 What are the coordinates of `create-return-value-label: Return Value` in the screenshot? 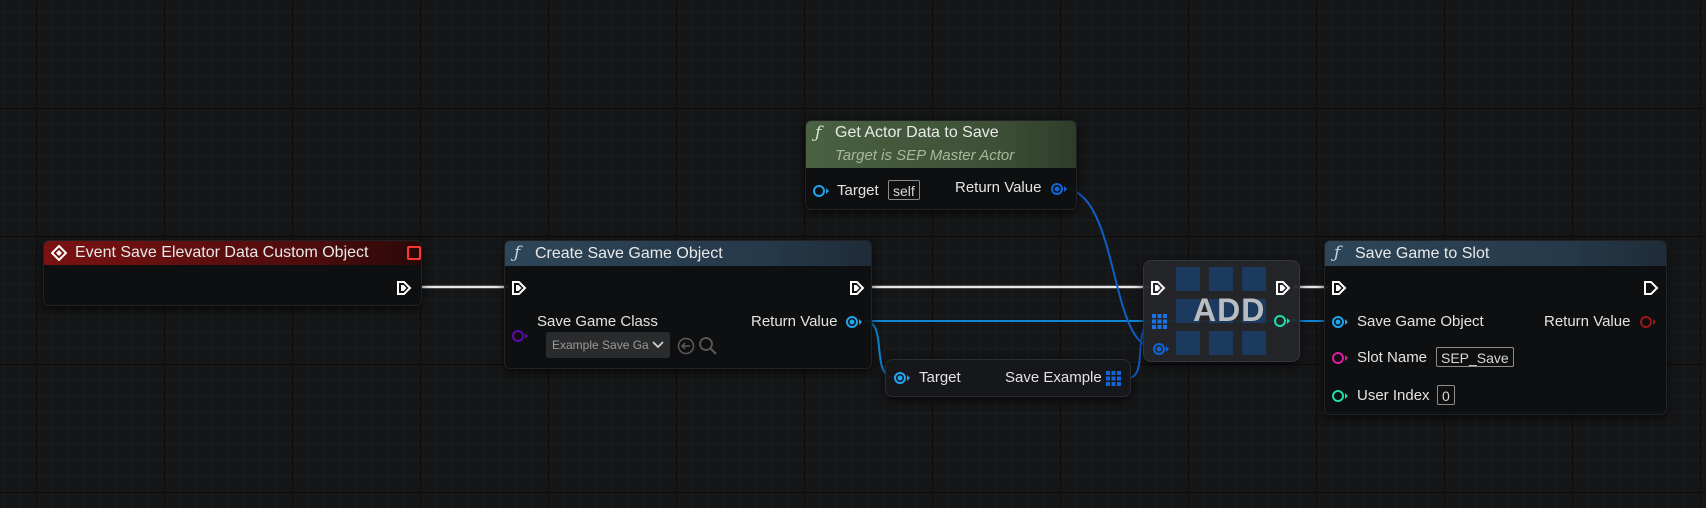 It's located at (794, 321).